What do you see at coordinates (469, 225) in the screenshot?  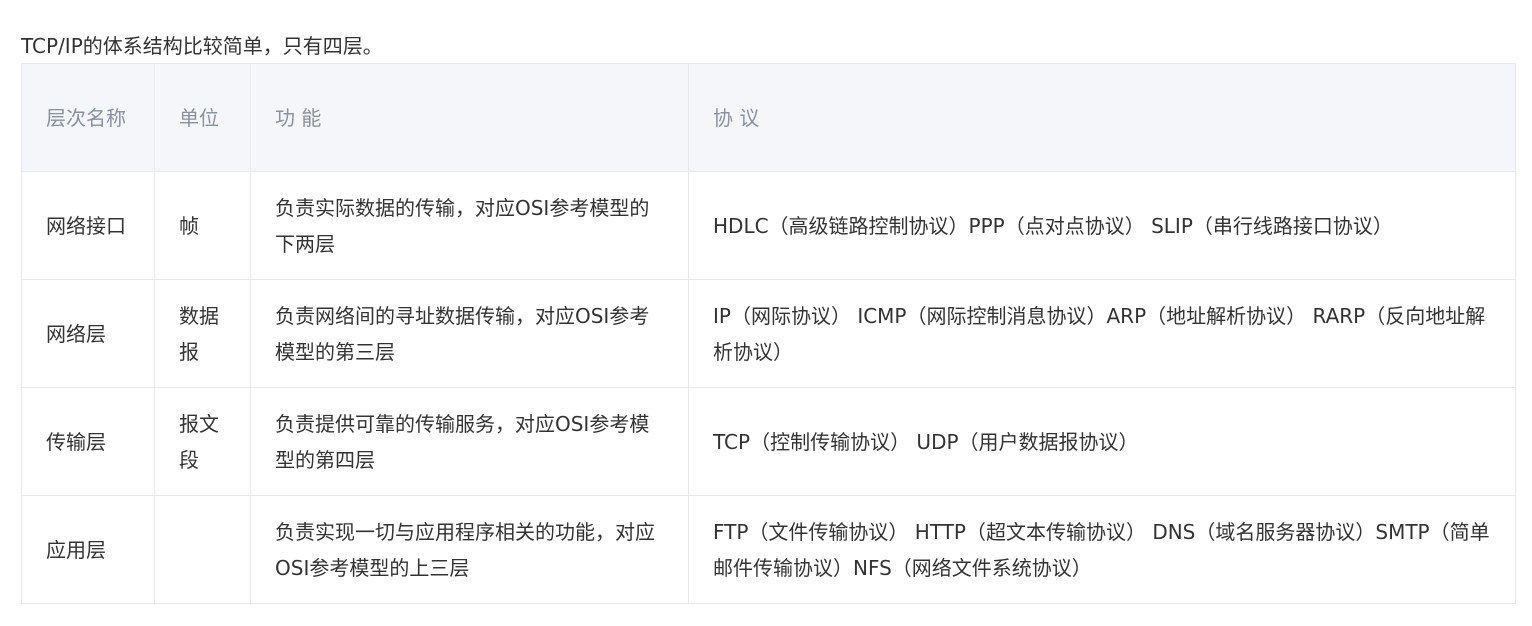 I see `cell-function: 负责实际数据的传输，对应OSI参考模型的下两层` at bounding box center [469, 225].